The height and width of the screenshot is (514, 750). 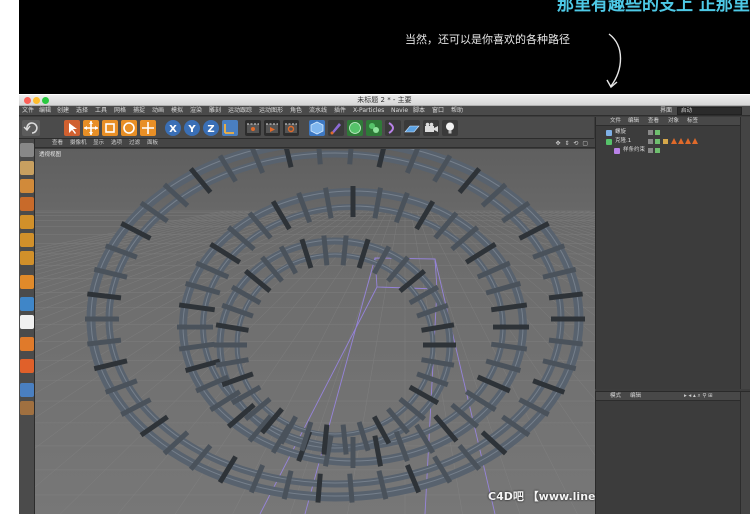 I want to click on window-title: 未标题 2 * - 主要, so click(x=384, y=100).